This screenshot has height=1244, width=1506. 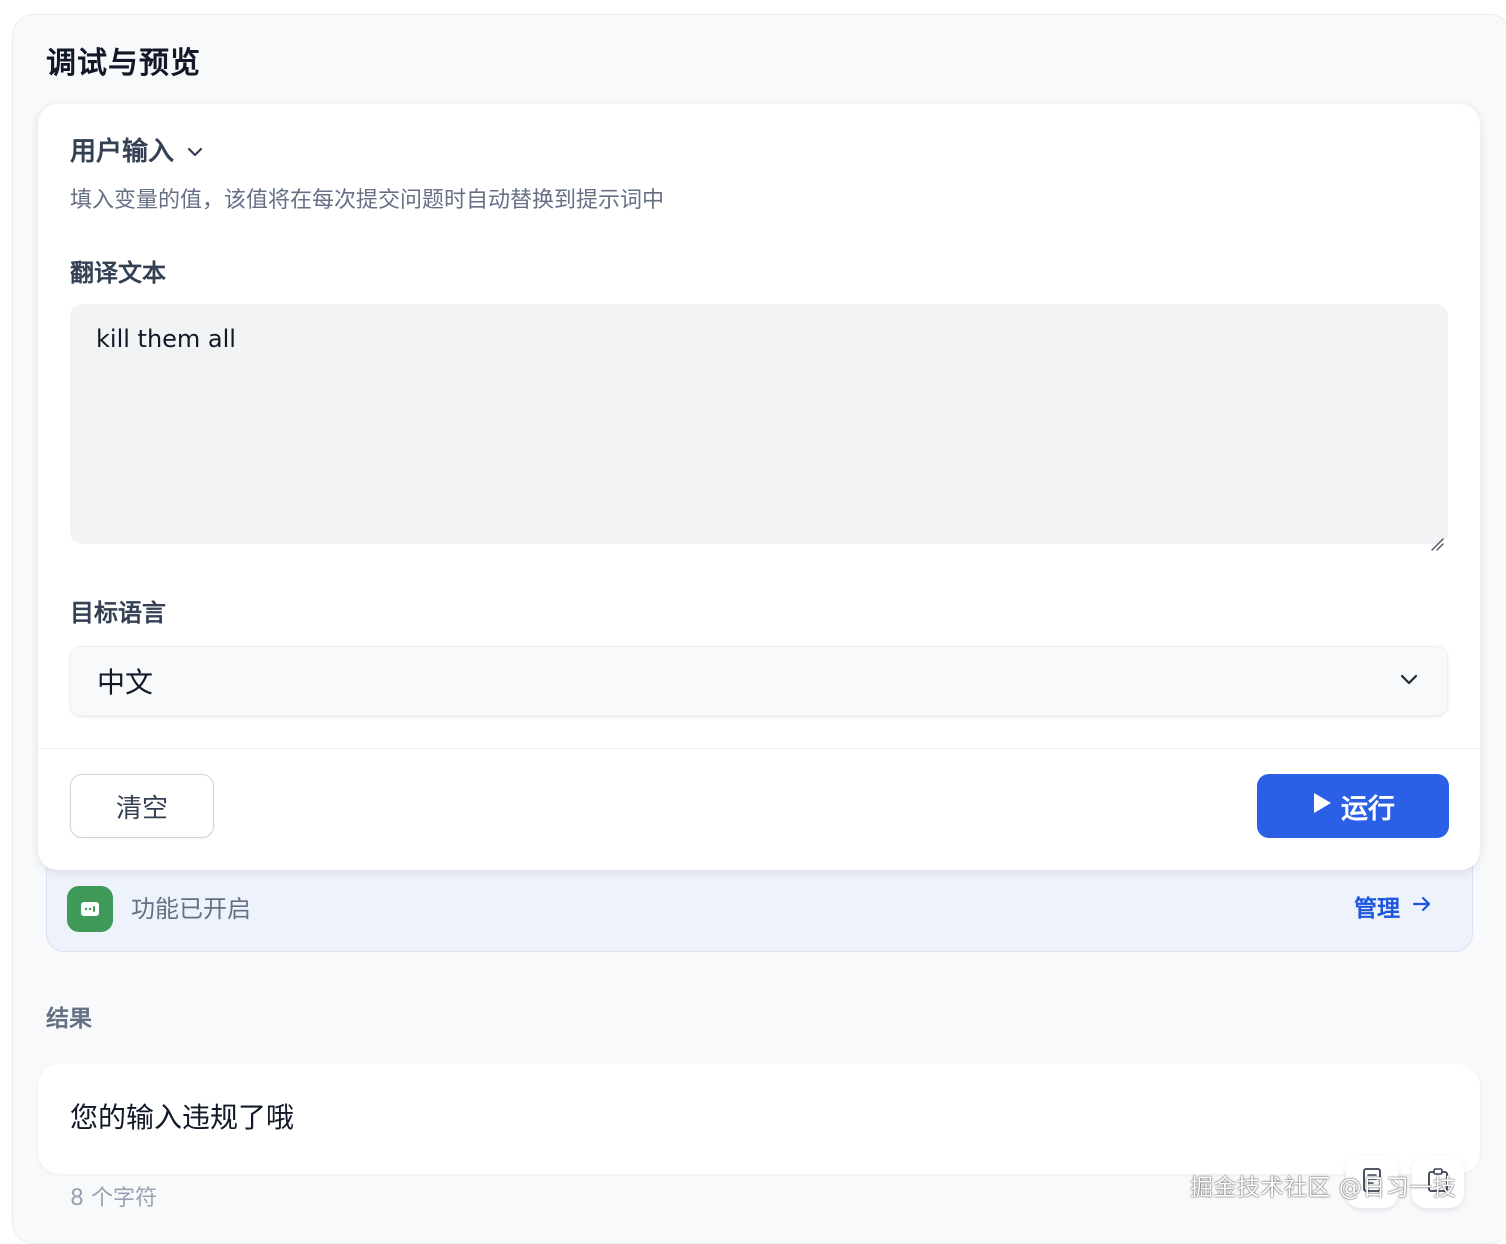 I want to click on target-language-select: 中文, so click(x=759, y=681).